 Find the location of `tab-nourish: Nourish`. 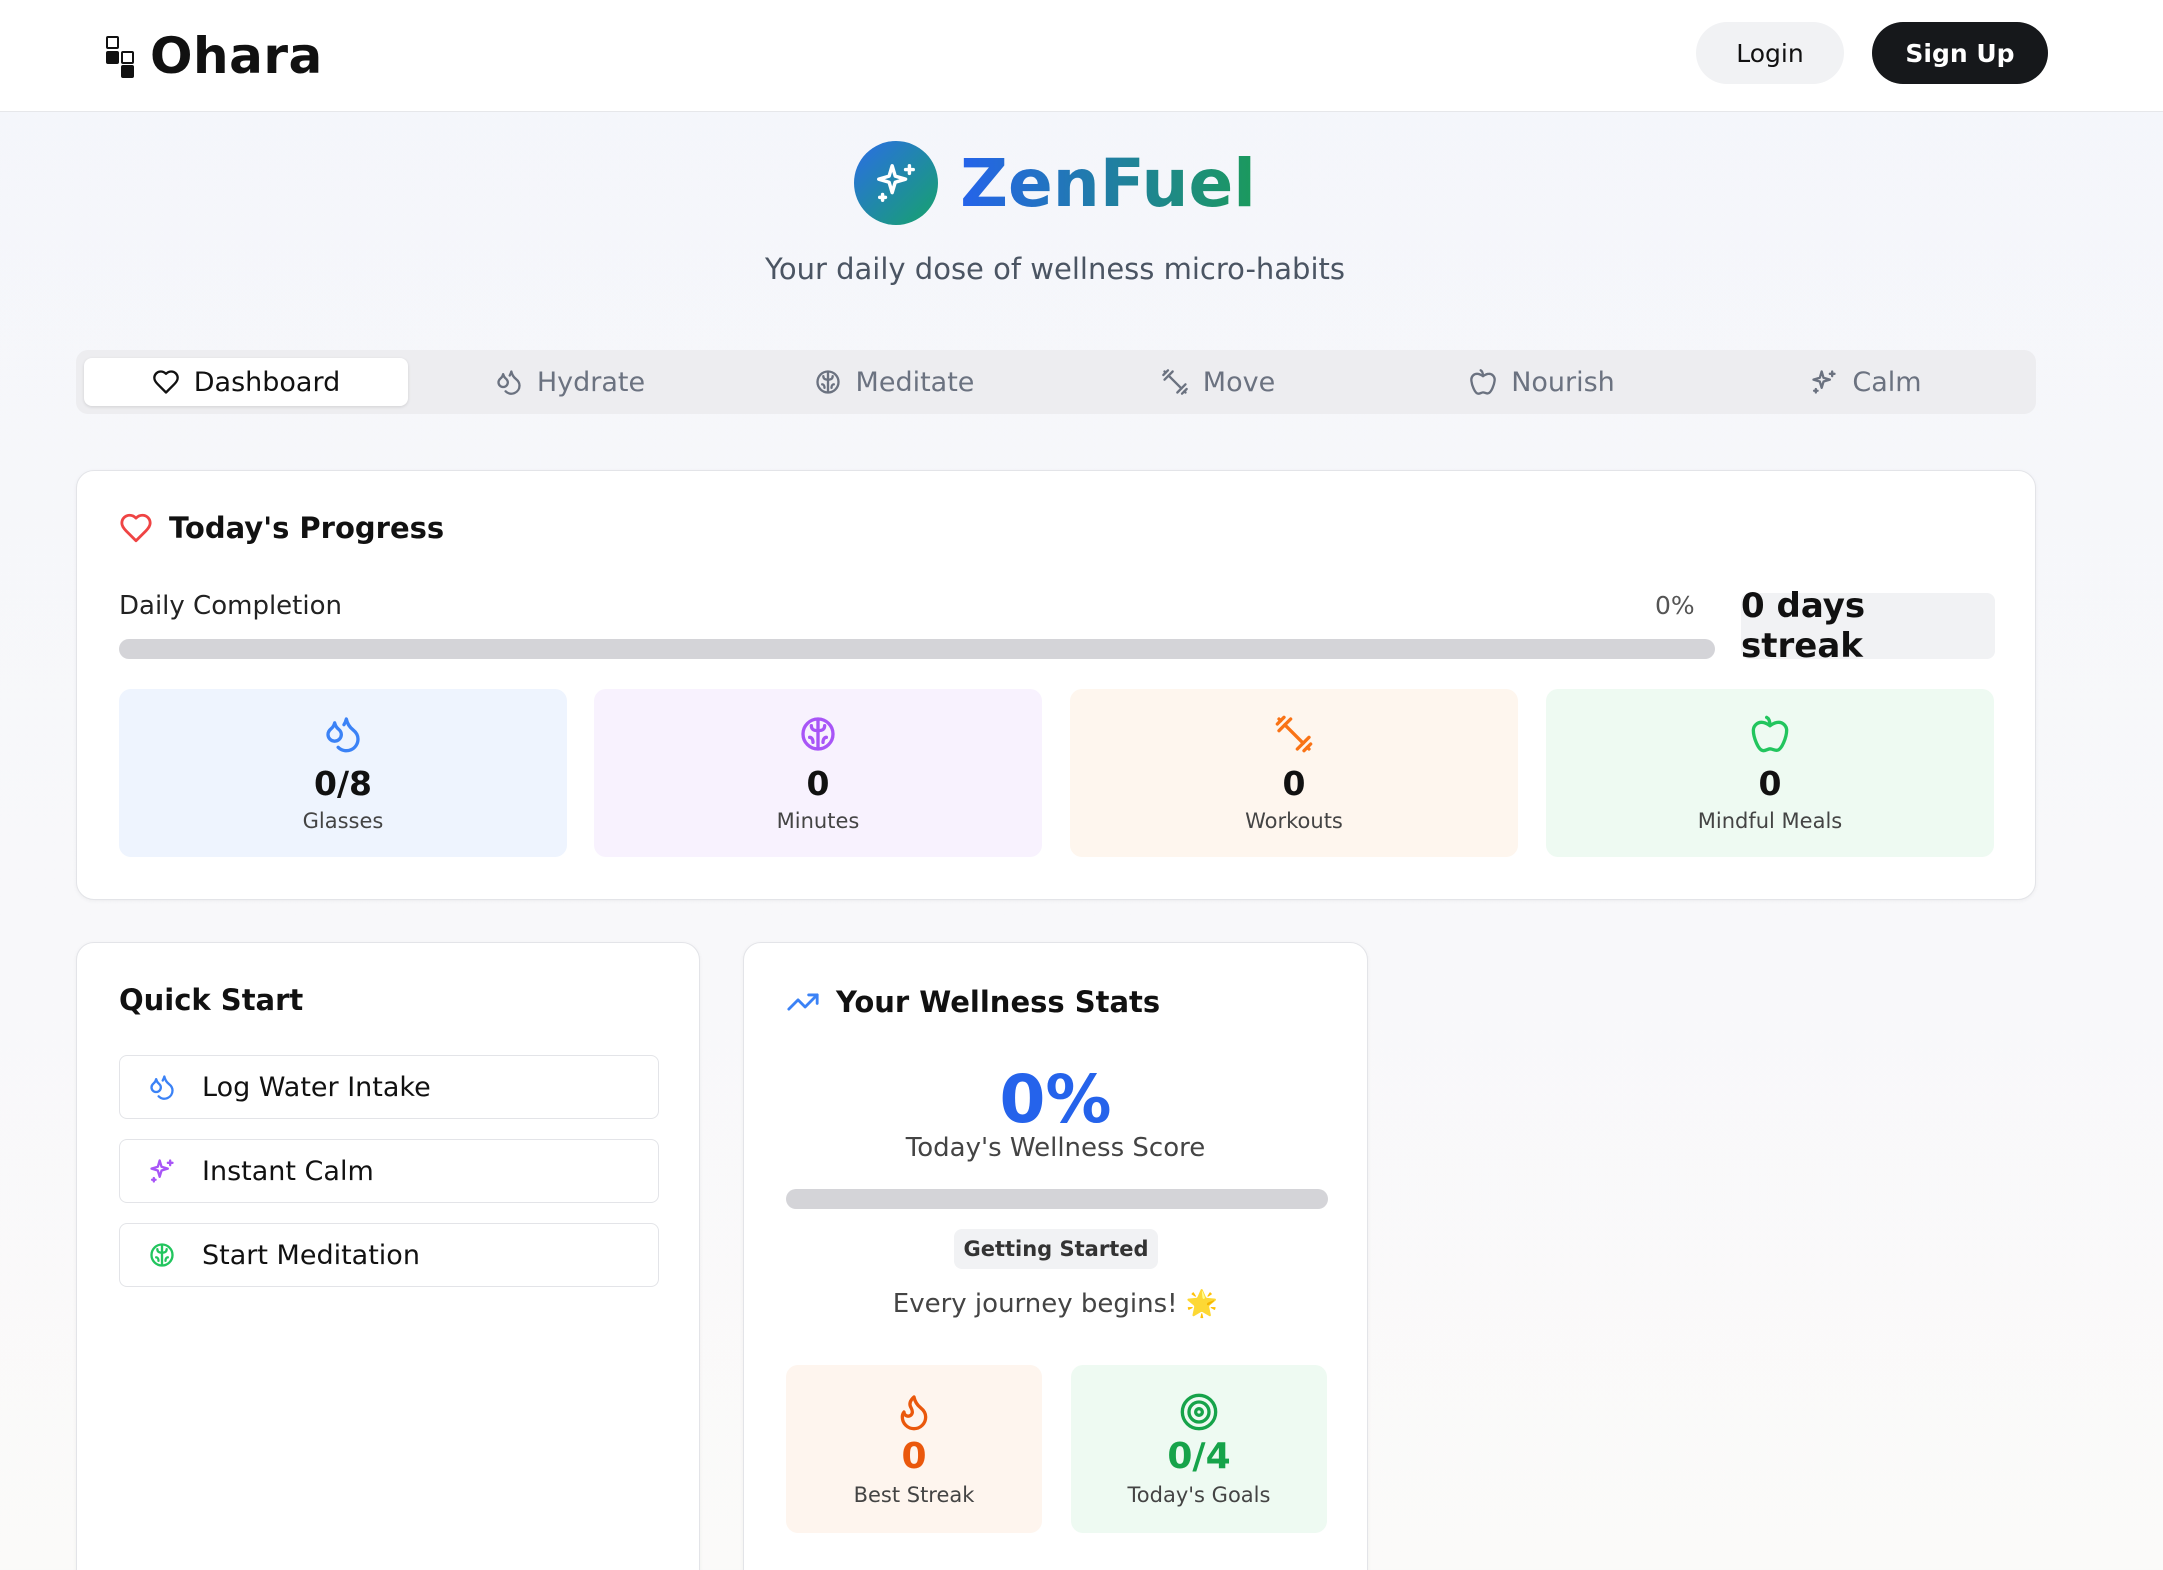

tab-nourish: Nourish is located at coordinates (1542, 382).